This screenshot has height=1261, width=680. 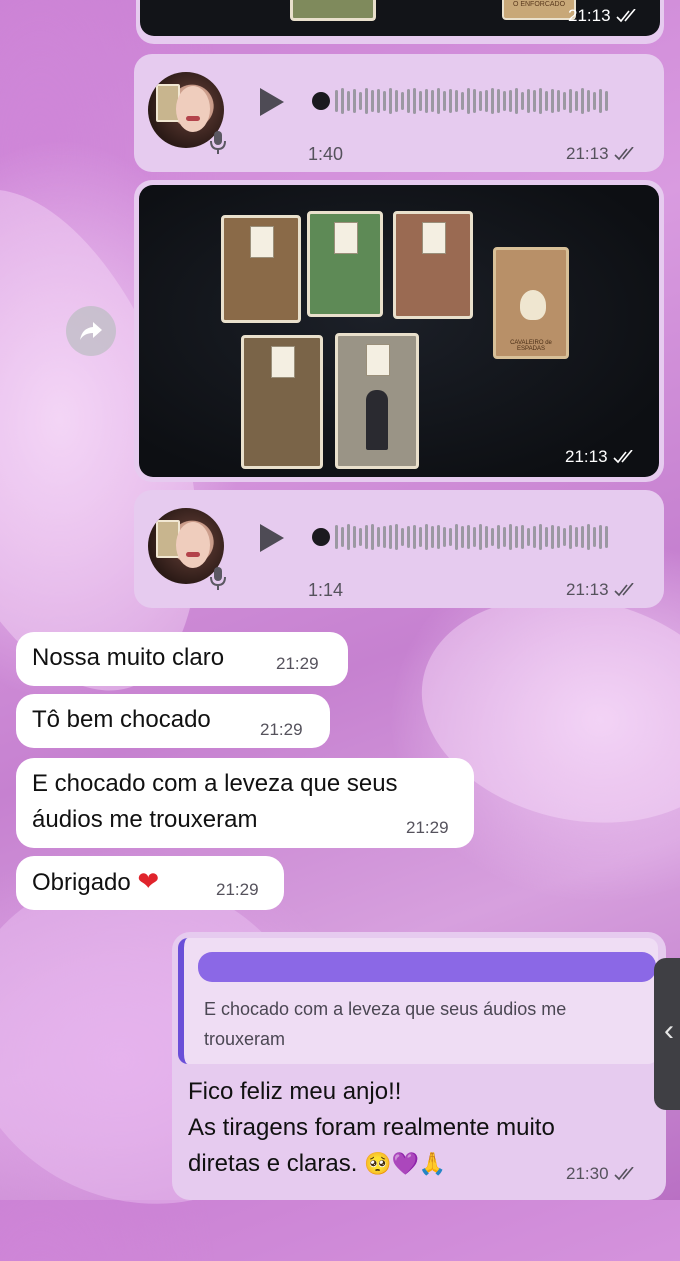 I want to click on incoming-message: Nossa muito claro 21:29, so click(x=182, y=659).